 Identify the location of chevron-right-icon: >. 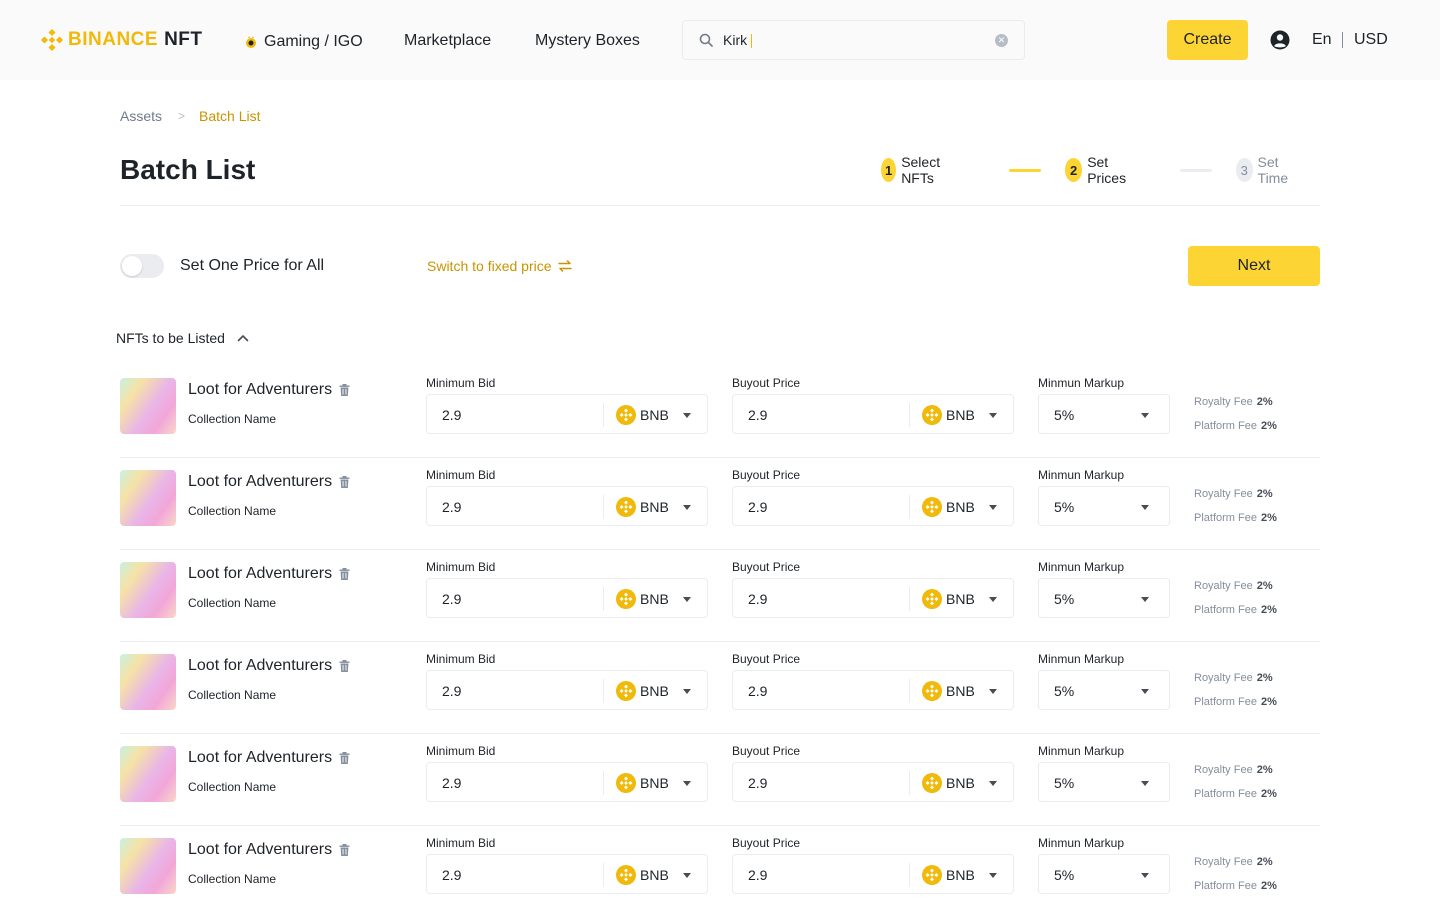
(182, 116).